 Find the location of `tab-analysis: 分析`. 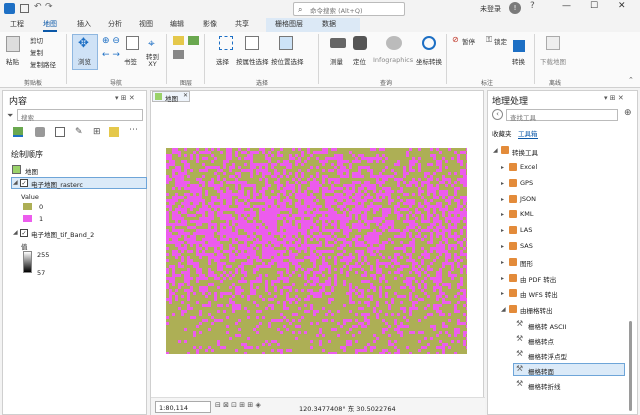

tab-analysis: 分析 is located at coordinates (115, 24).